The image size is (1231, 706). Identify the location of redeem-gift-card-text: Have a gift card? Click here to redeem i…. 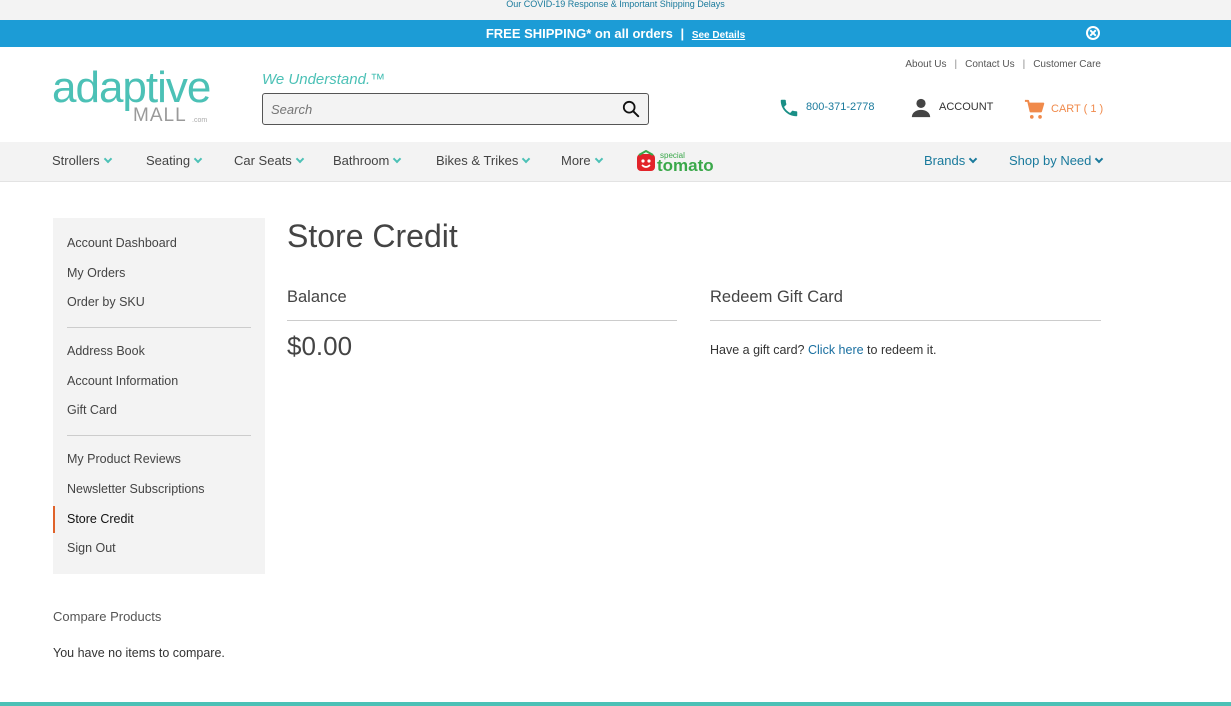
(823, 350).